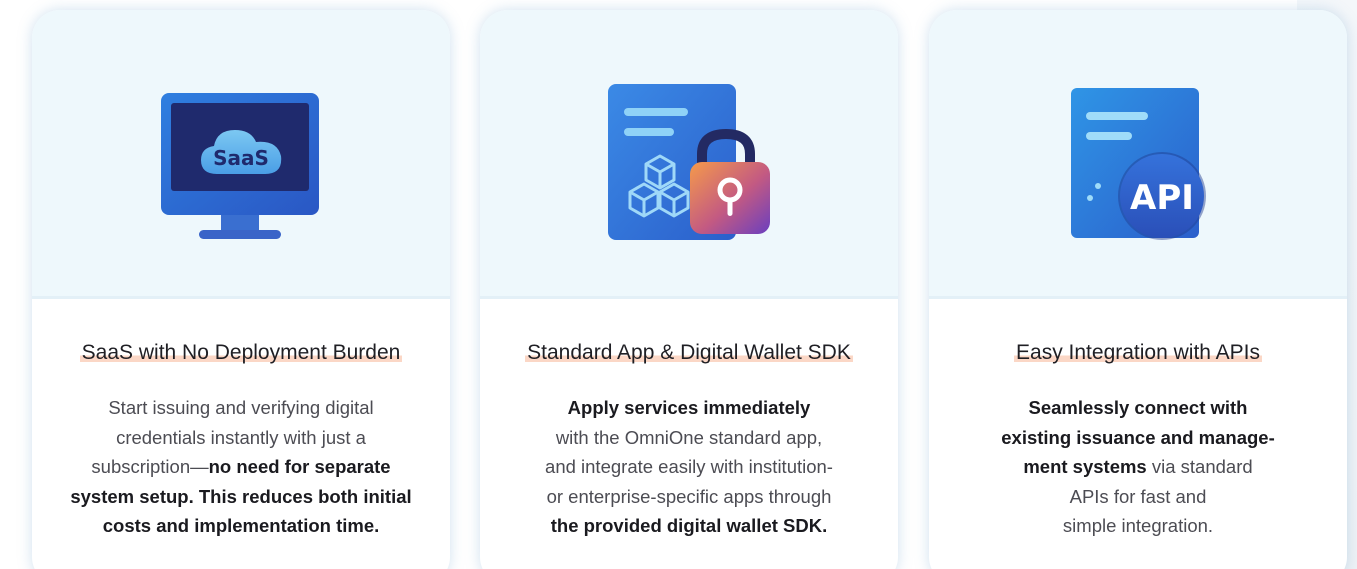 Image resolution: width=1357 pixels, height=569 pixels. I want to click on desc-line: or enterprise-specific apps through, so click(689, 496).